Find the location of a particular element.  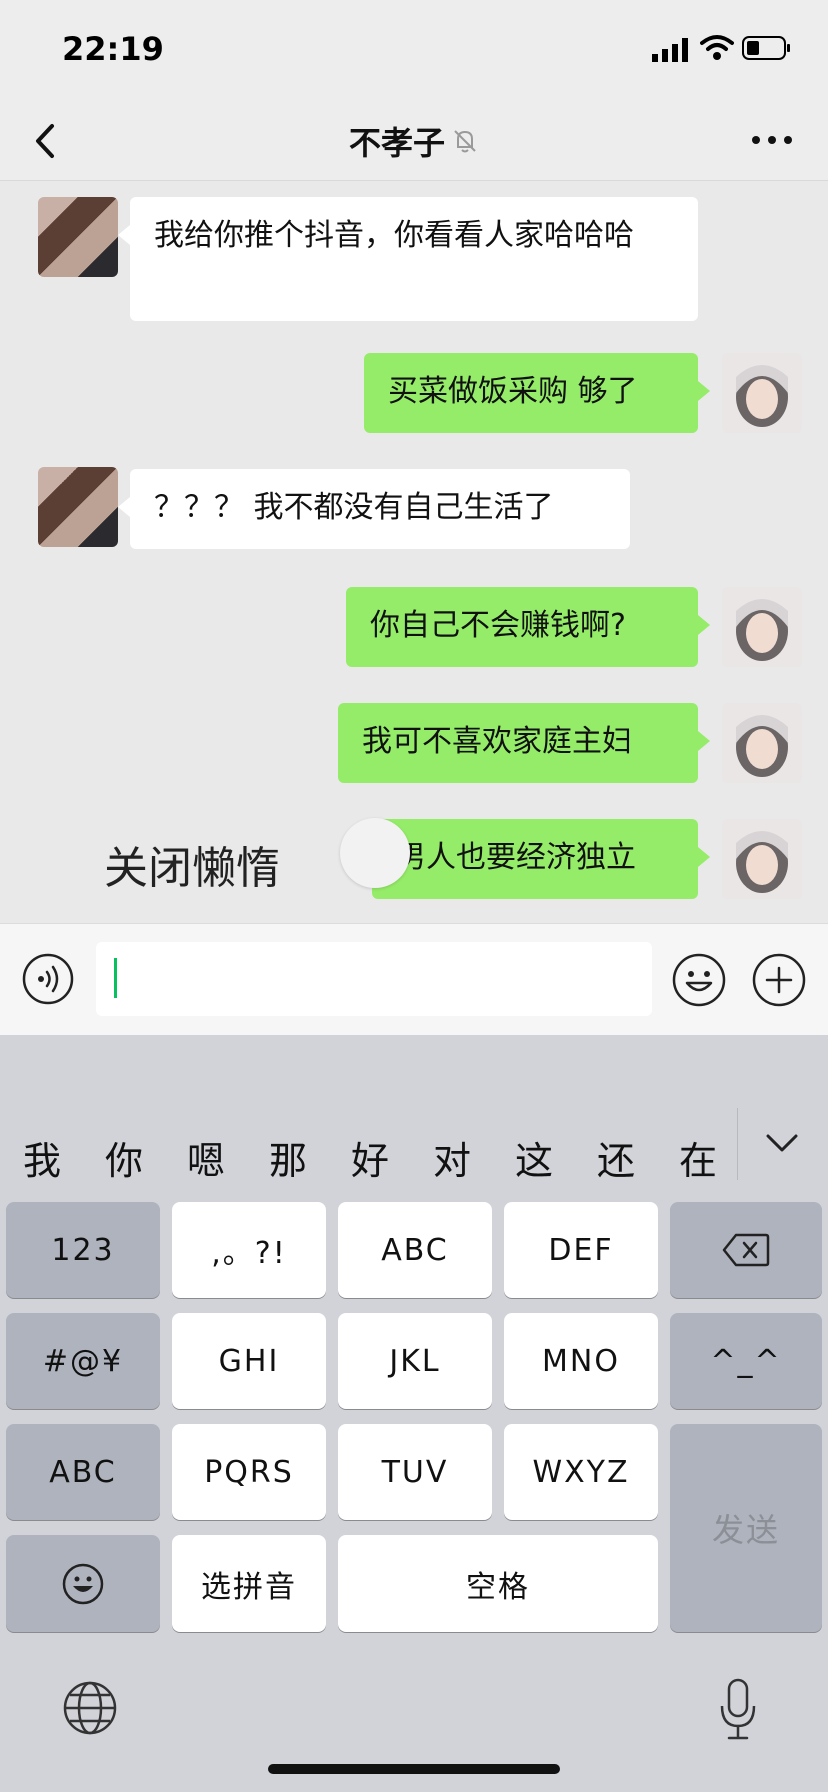

key-space: 空格 is located at coordinates (498, 1583).